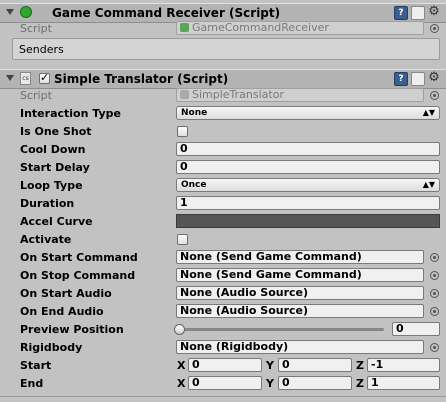 Image resolution: width=446 pixels, height=402 pixels. What do you see at coordinates (300, 311) in the screenshot?
I see `on-end-audio-field: None (Audio Source)` at bounding box center [300, 311].